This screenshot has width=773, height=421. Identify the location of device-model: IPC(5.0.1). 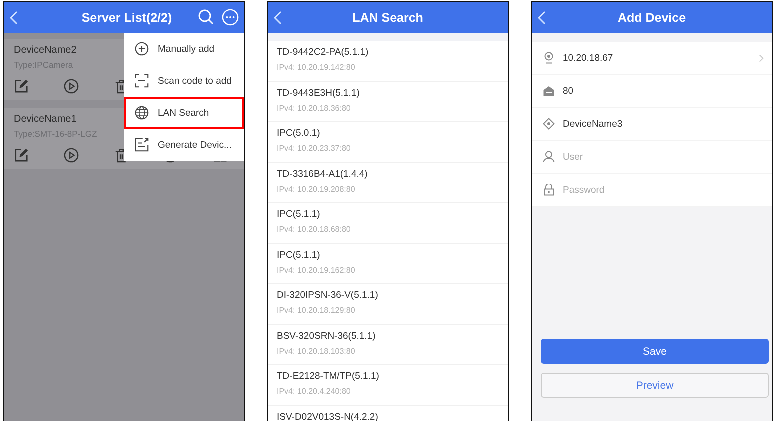
(298, 133).